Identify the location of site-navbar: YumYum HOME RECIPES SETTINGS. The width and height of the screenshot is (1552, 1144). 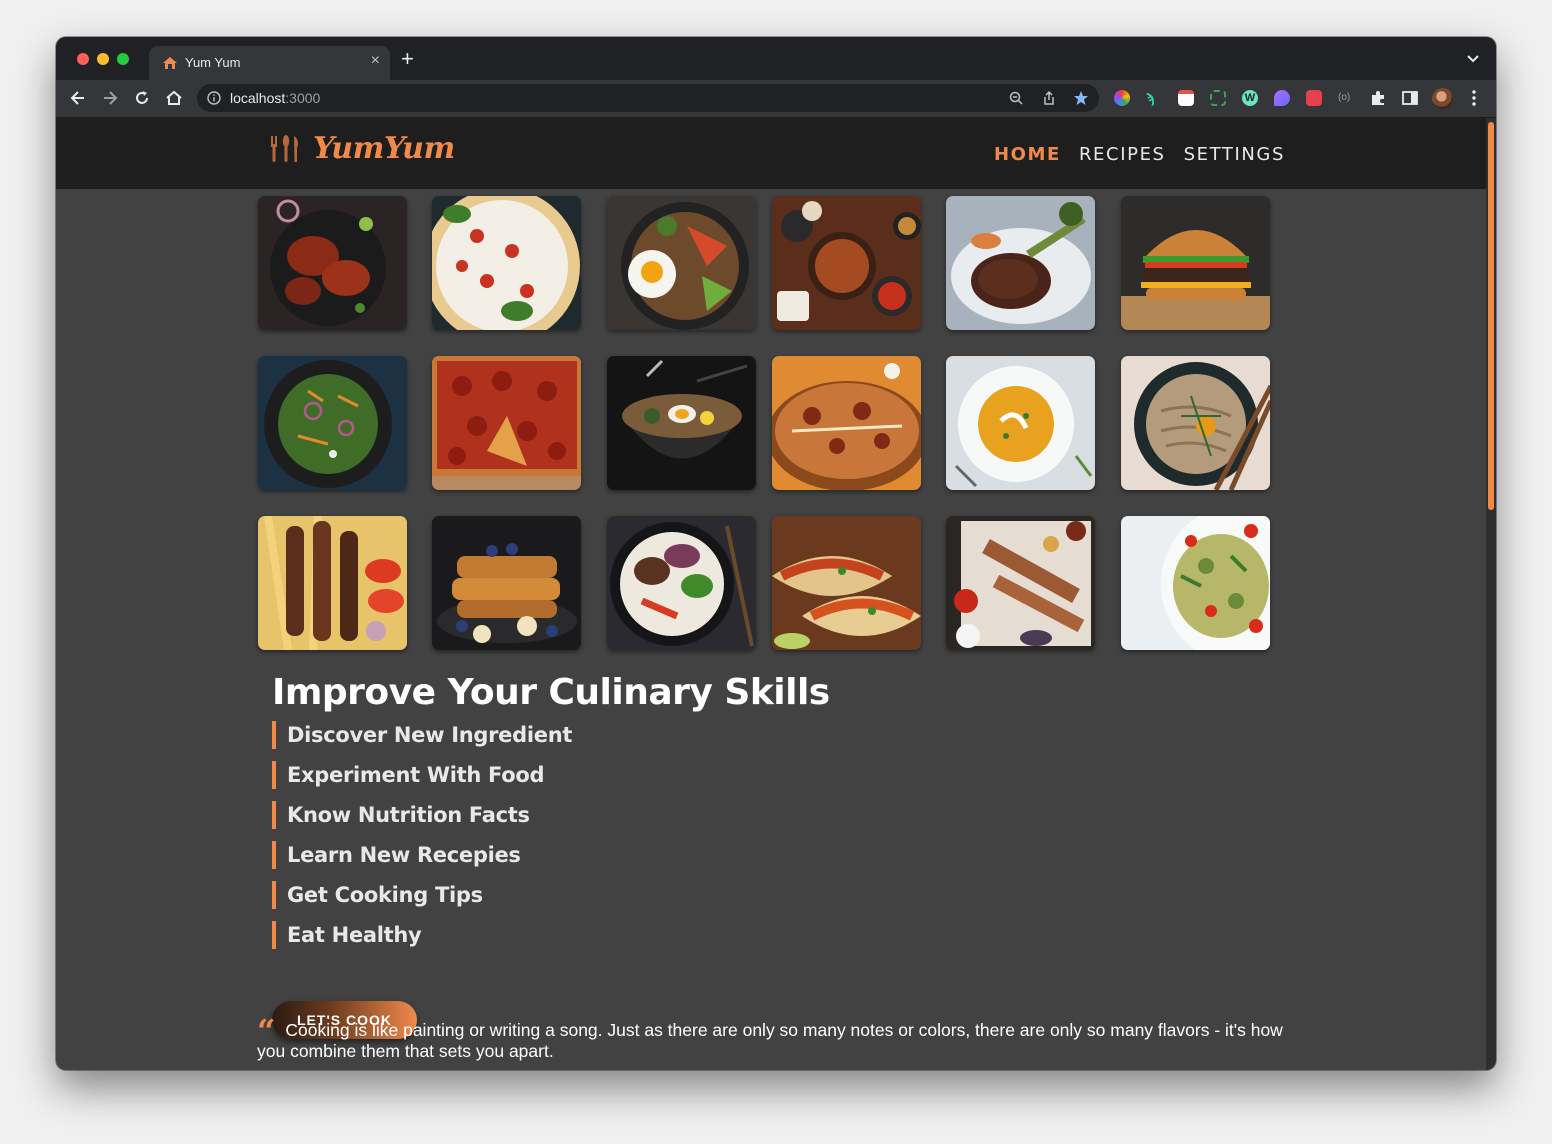
(771, 153).